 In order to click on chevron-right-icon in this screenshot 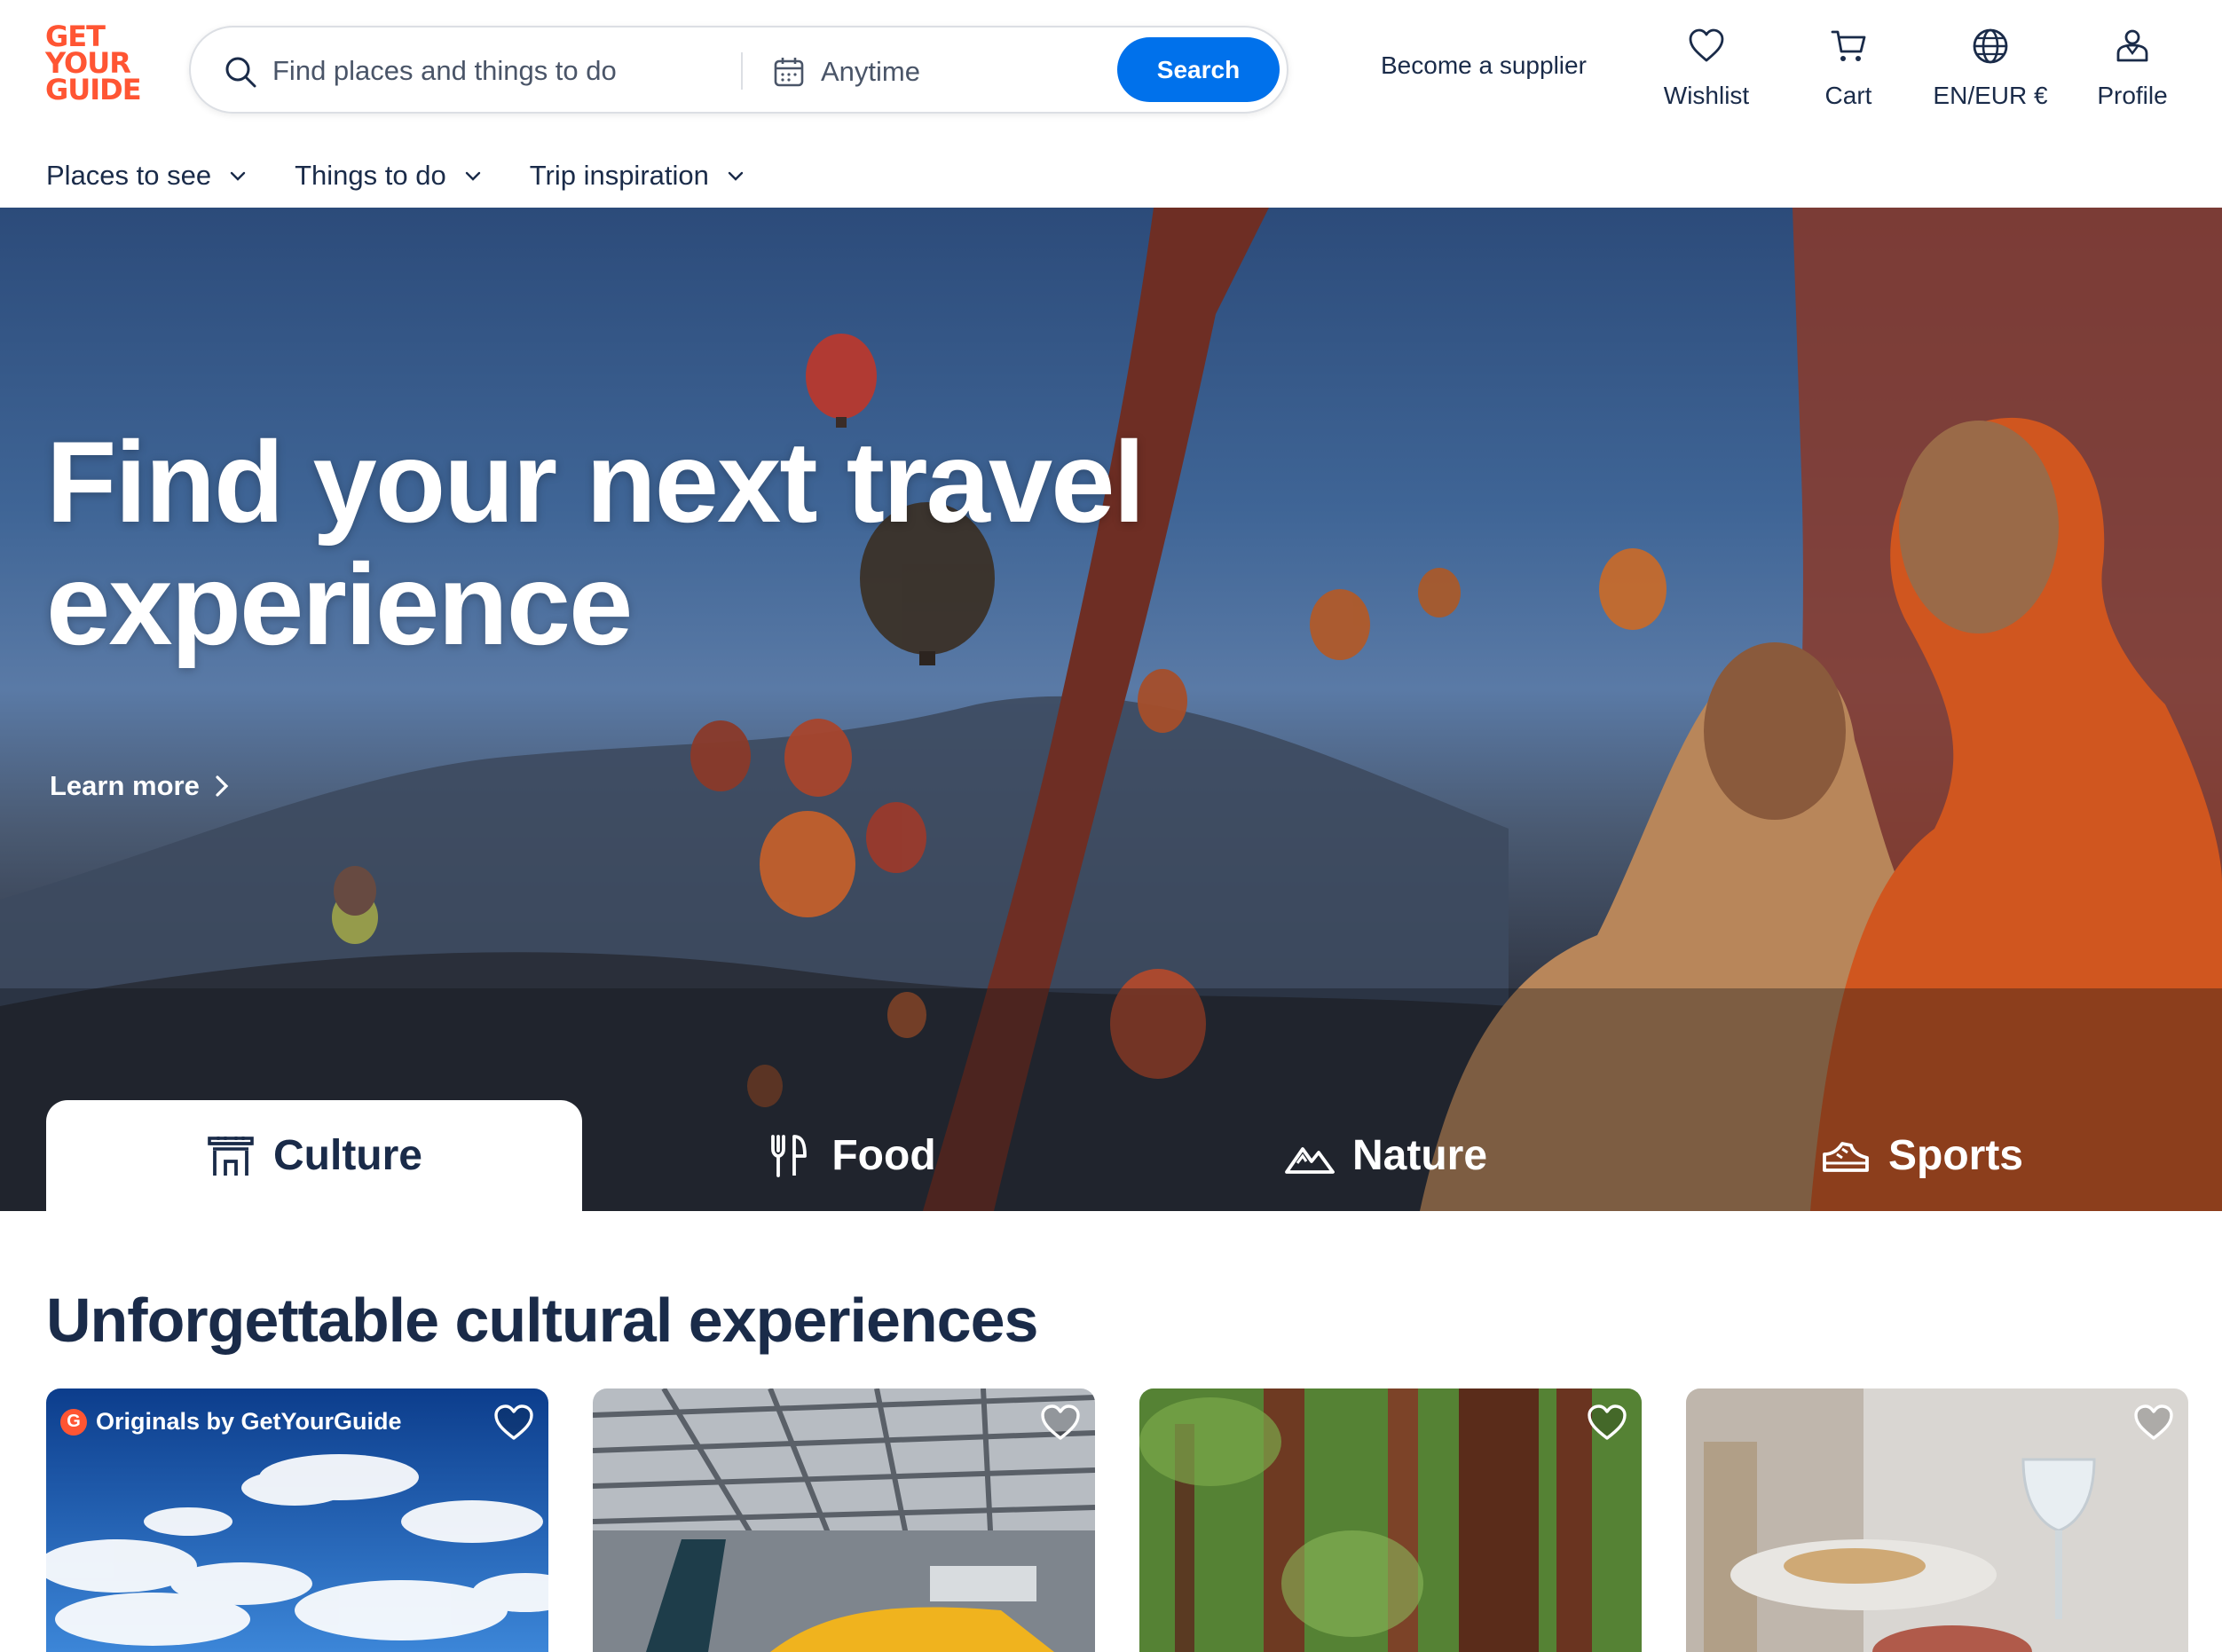, I will do `click(222, 786)`.